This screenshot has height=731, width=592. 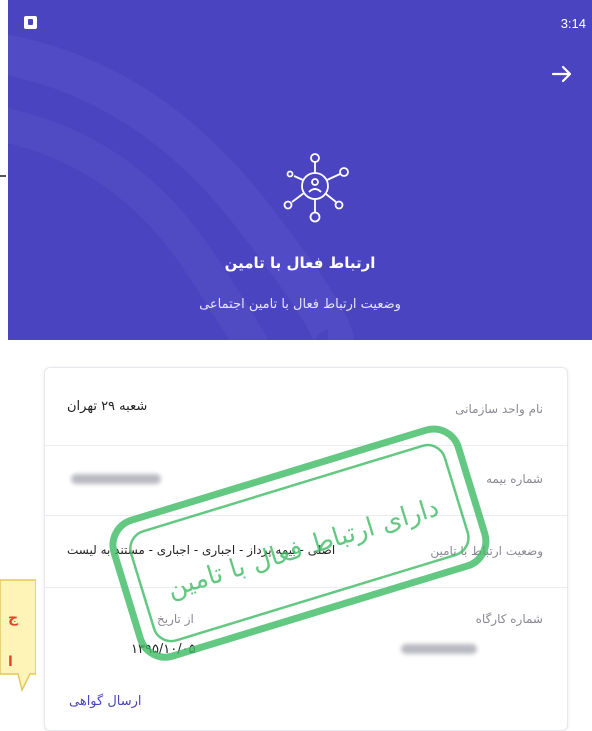 What do you see at coordinates (18, 636) in the screenshot?
I see `annotation-callout` at bounding box center [18, 636].